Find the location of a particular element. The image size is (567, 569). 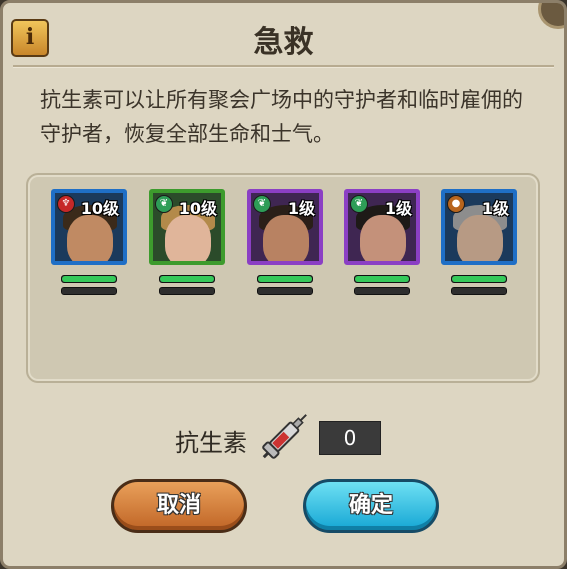

dialog-description: 抗生素可以让所有聚会广场中的守护者和临时雇佣的守护者，恢复全部生命和士气。 is located at coordinates (281, 117).